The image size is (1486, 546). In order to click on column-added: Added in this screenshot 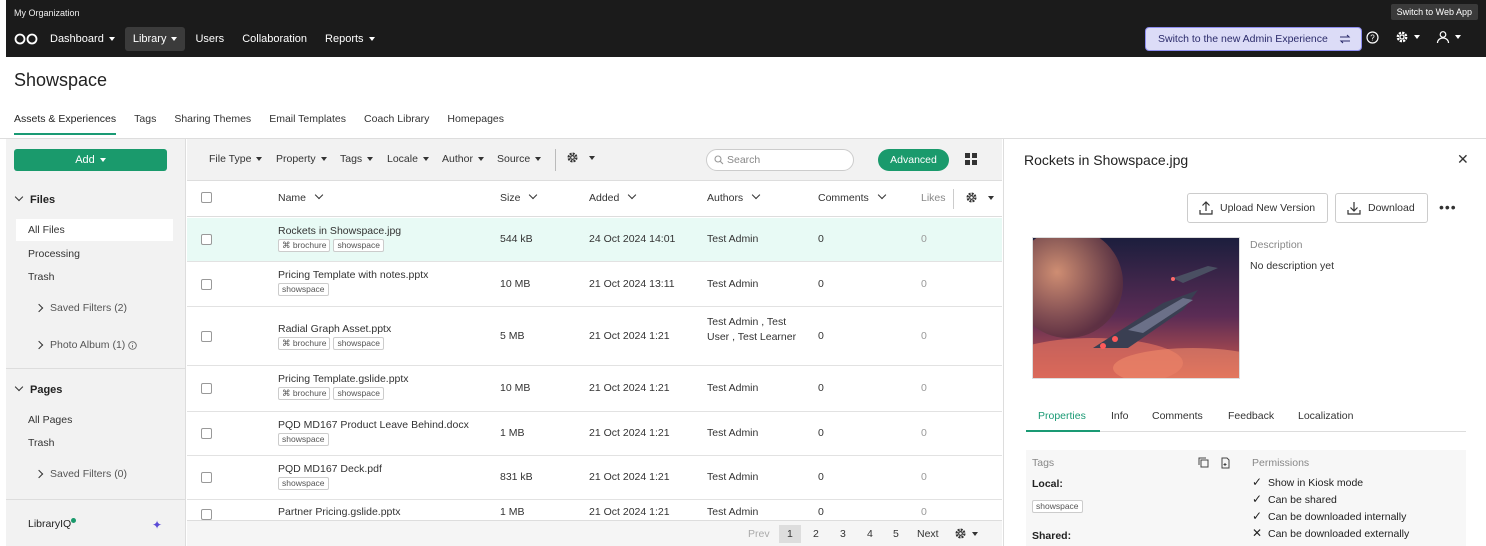, I will do `click(613, 197)`.